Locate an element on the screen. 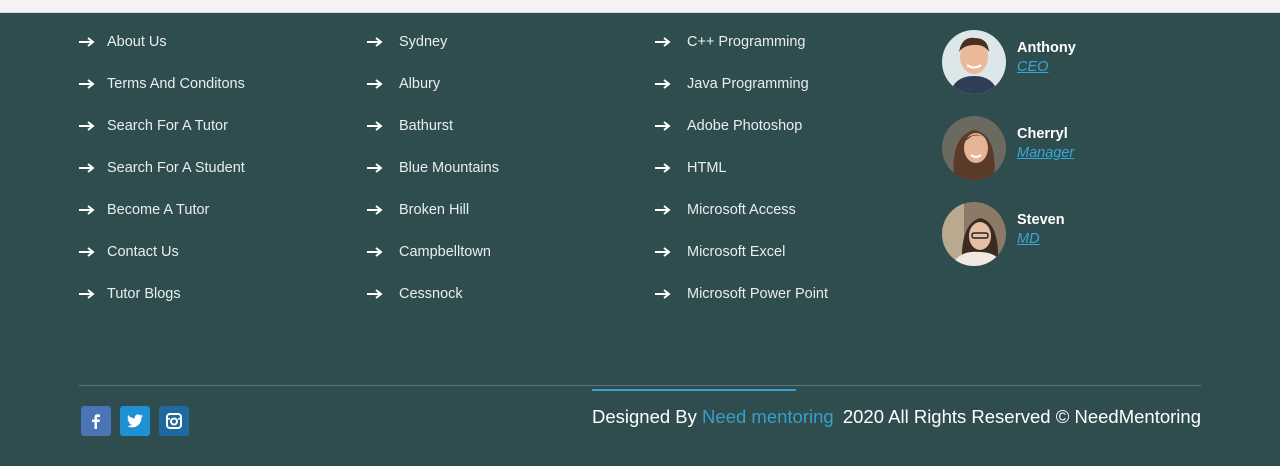  footer-link: C++ Programming is located at coordinates (741, 41).